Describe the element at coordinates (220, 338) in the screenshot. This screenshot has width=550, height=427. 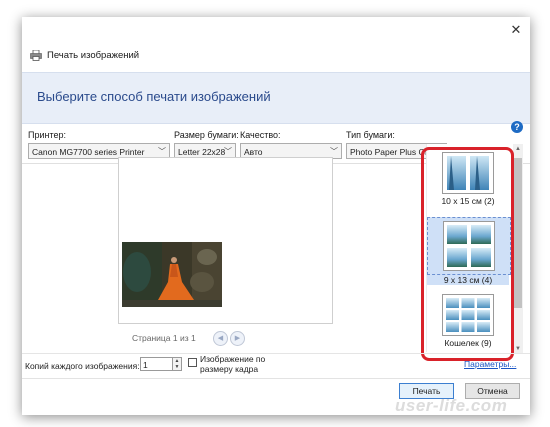
I see `prev-page-button: ◀` at that location.